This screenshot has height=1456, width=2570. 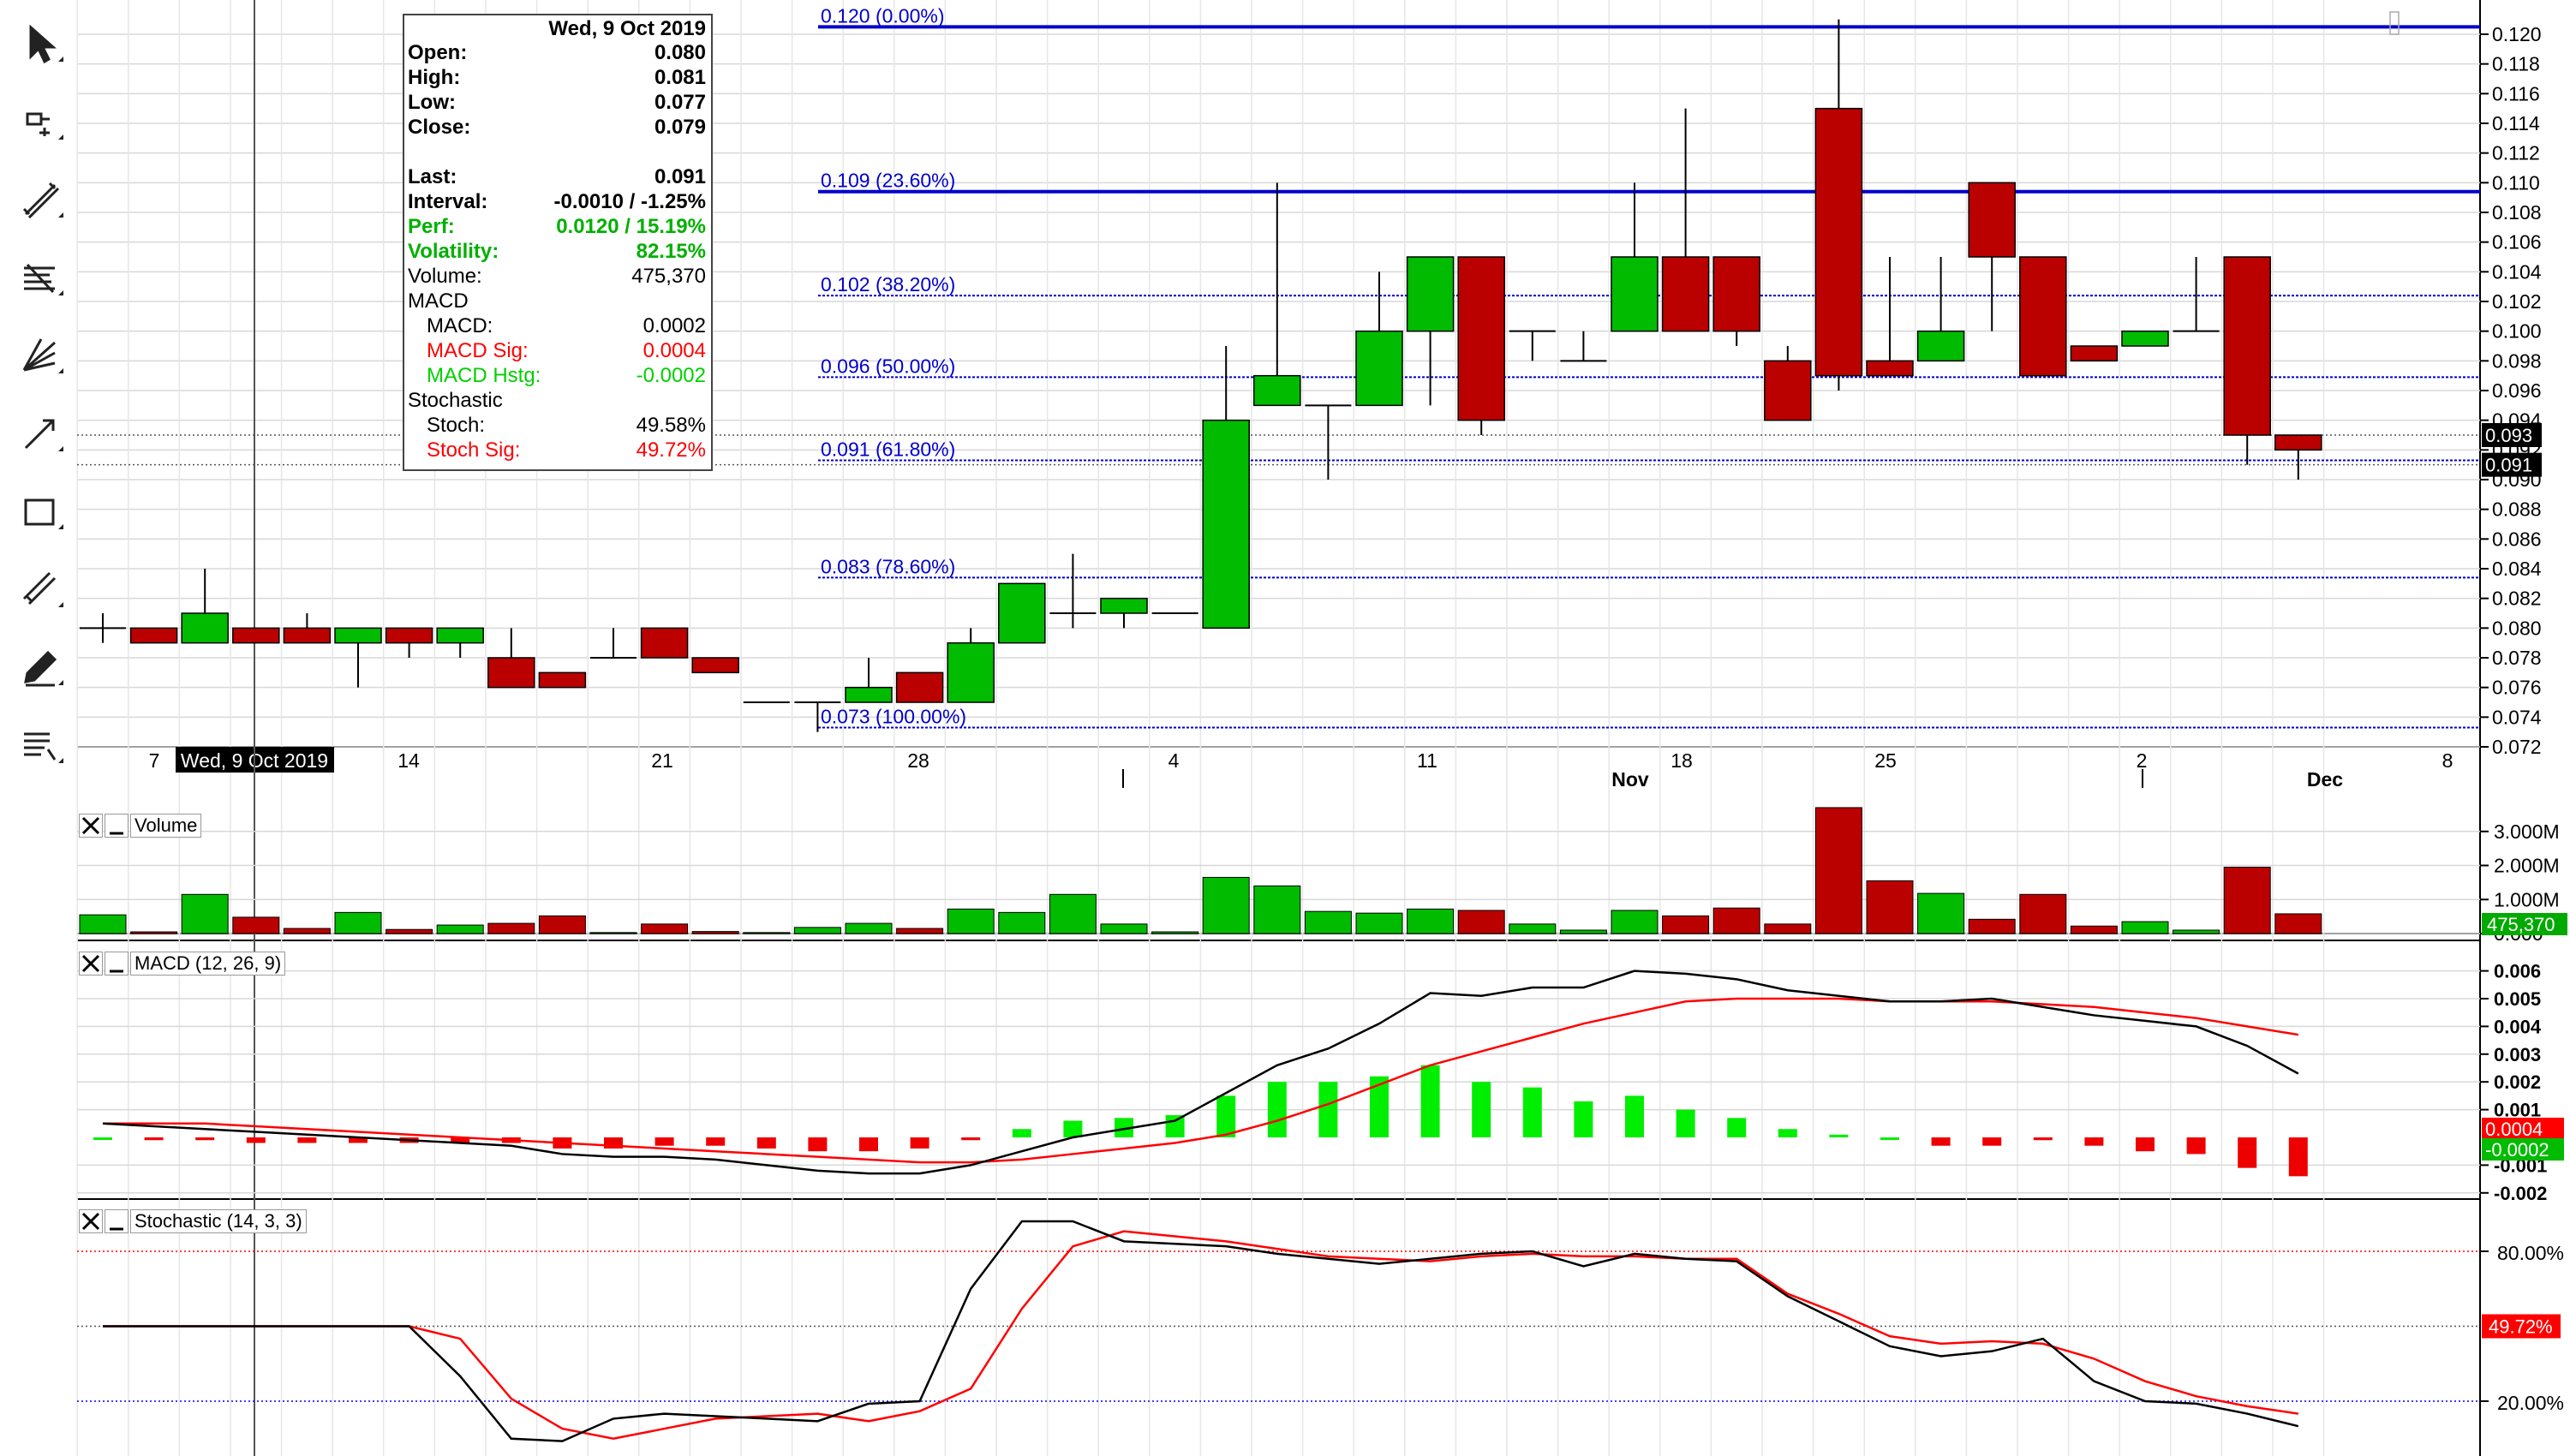 I want to click on info-row: Volatility: 82.15%, so click(x=557, y=252).